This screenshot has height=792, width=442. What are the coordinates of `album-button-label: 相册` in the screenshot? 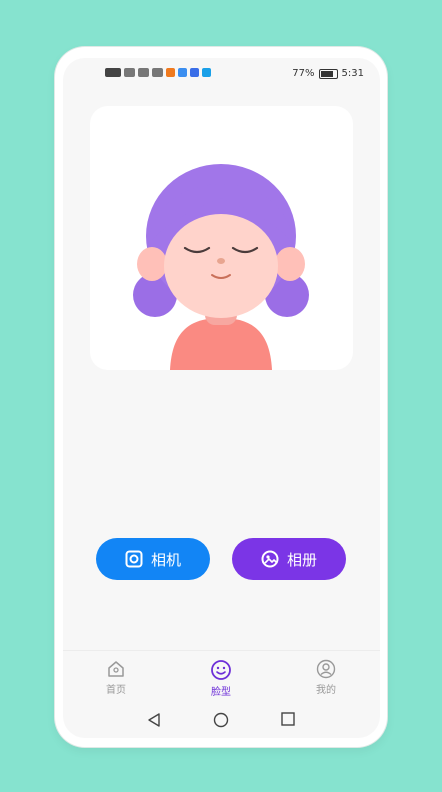 It's located at (301, 559).